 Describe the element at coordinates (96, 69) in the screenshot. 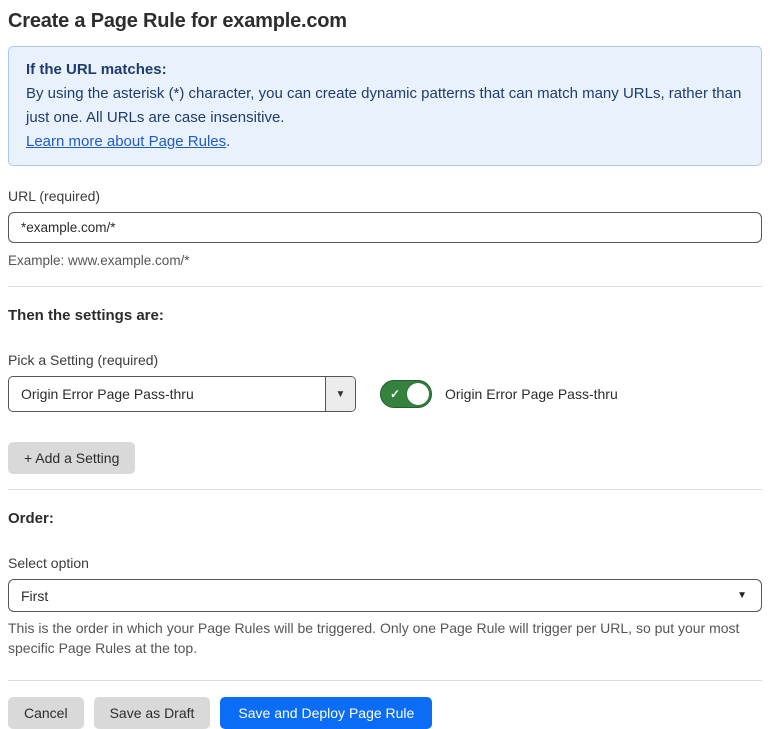

I see `info-box-heading: If the URL matches:` at that location.